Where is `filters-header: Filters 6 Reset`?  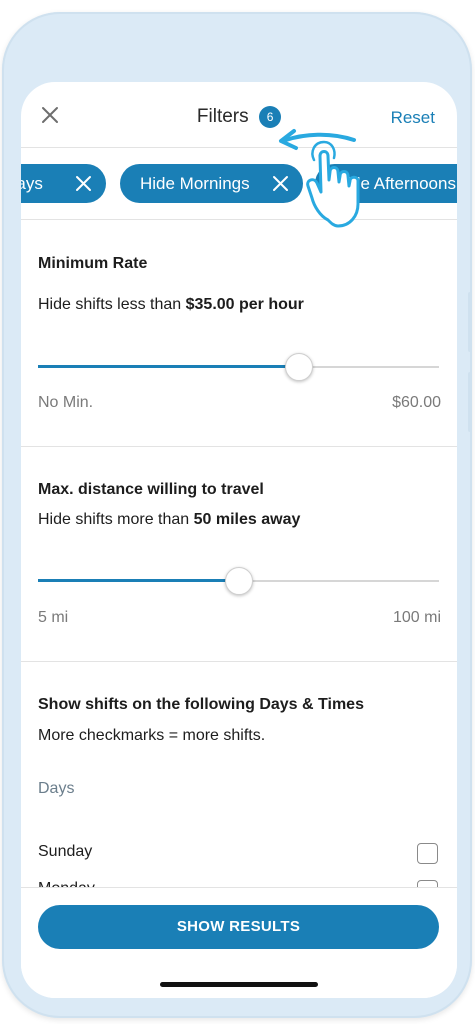
filters-header: Filters 6 Reset is located at coordinates (239, 115).